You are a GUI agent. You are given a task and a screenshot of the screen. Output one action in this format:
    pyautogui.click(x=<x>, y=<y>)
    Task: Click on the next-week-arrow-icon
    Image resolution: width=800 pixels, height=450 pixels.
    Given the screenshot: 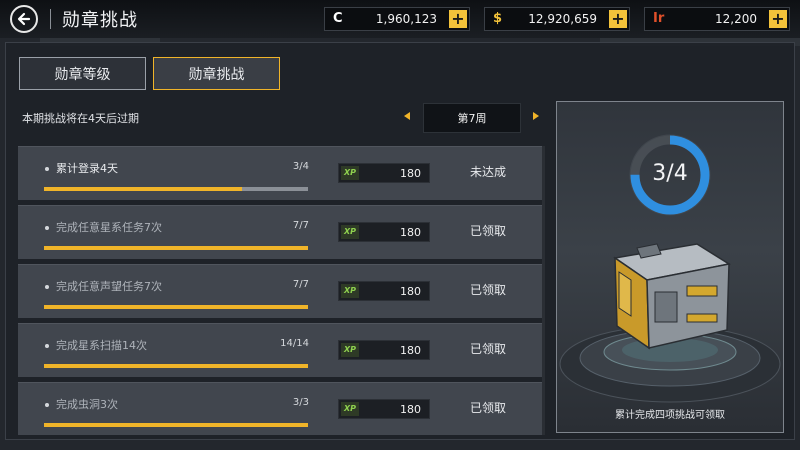 What is the action you would take?
    pyautogui.click(x=536, y=116)
    